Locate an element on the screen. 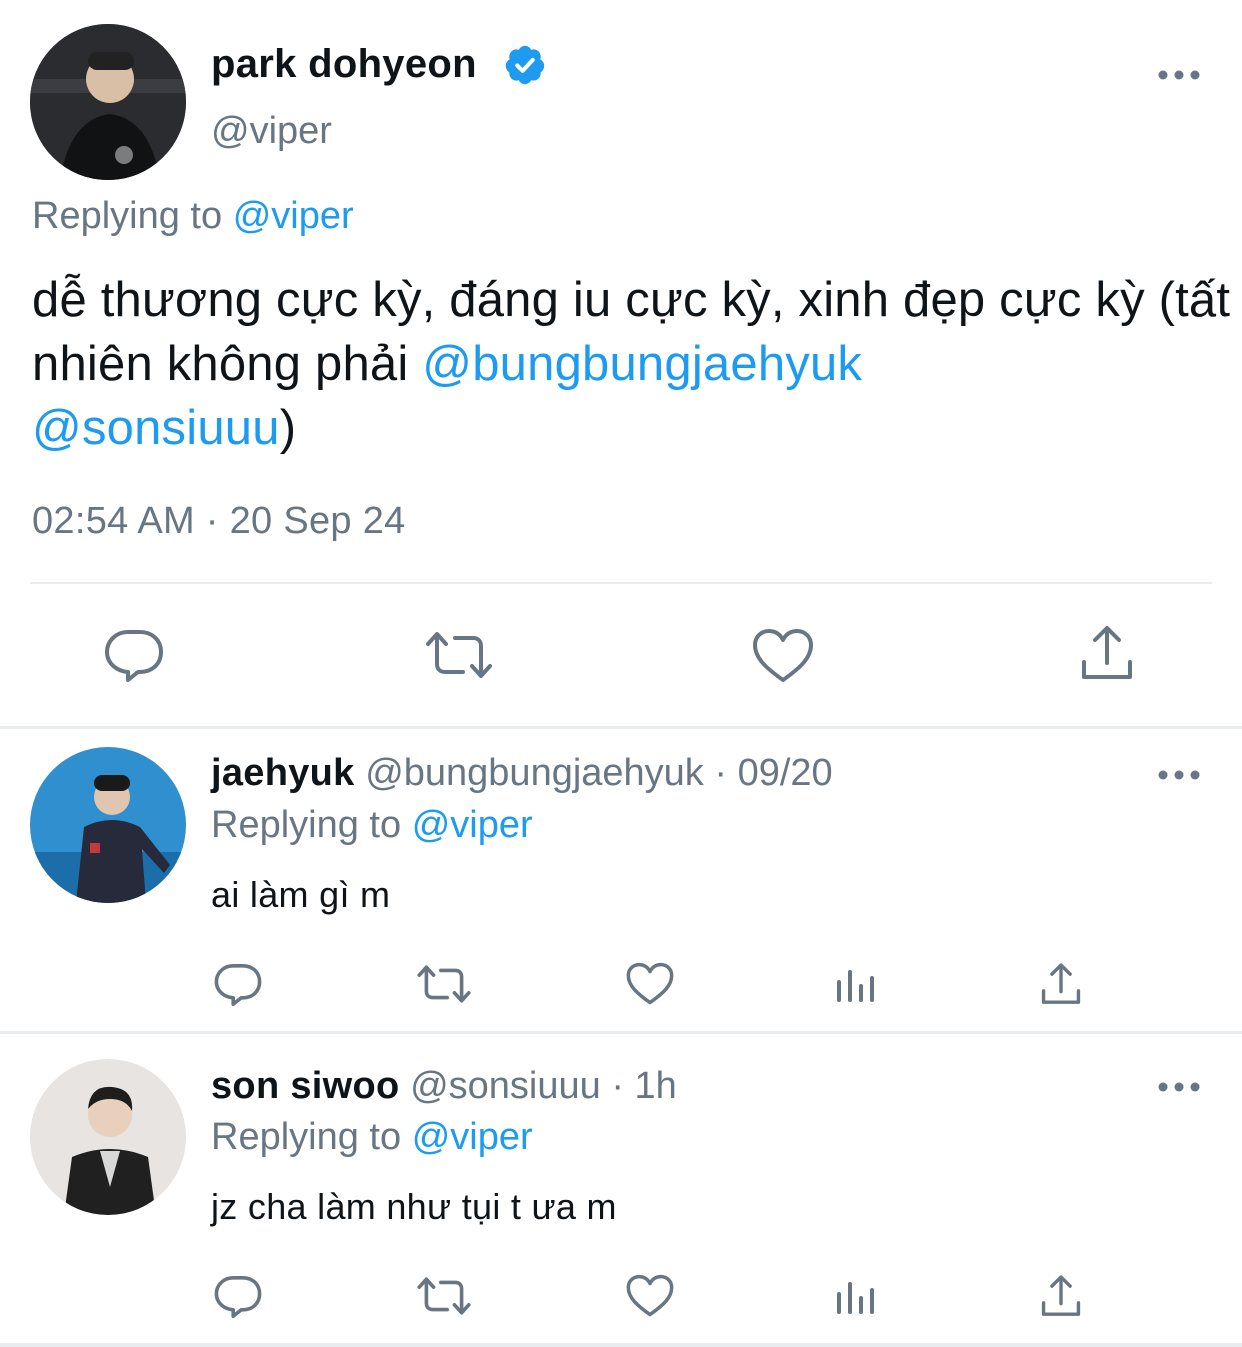 This screenshot has width=1242, height=1347. user-handle: @bungbungjaehyuk is located at coordinates (534, 773).